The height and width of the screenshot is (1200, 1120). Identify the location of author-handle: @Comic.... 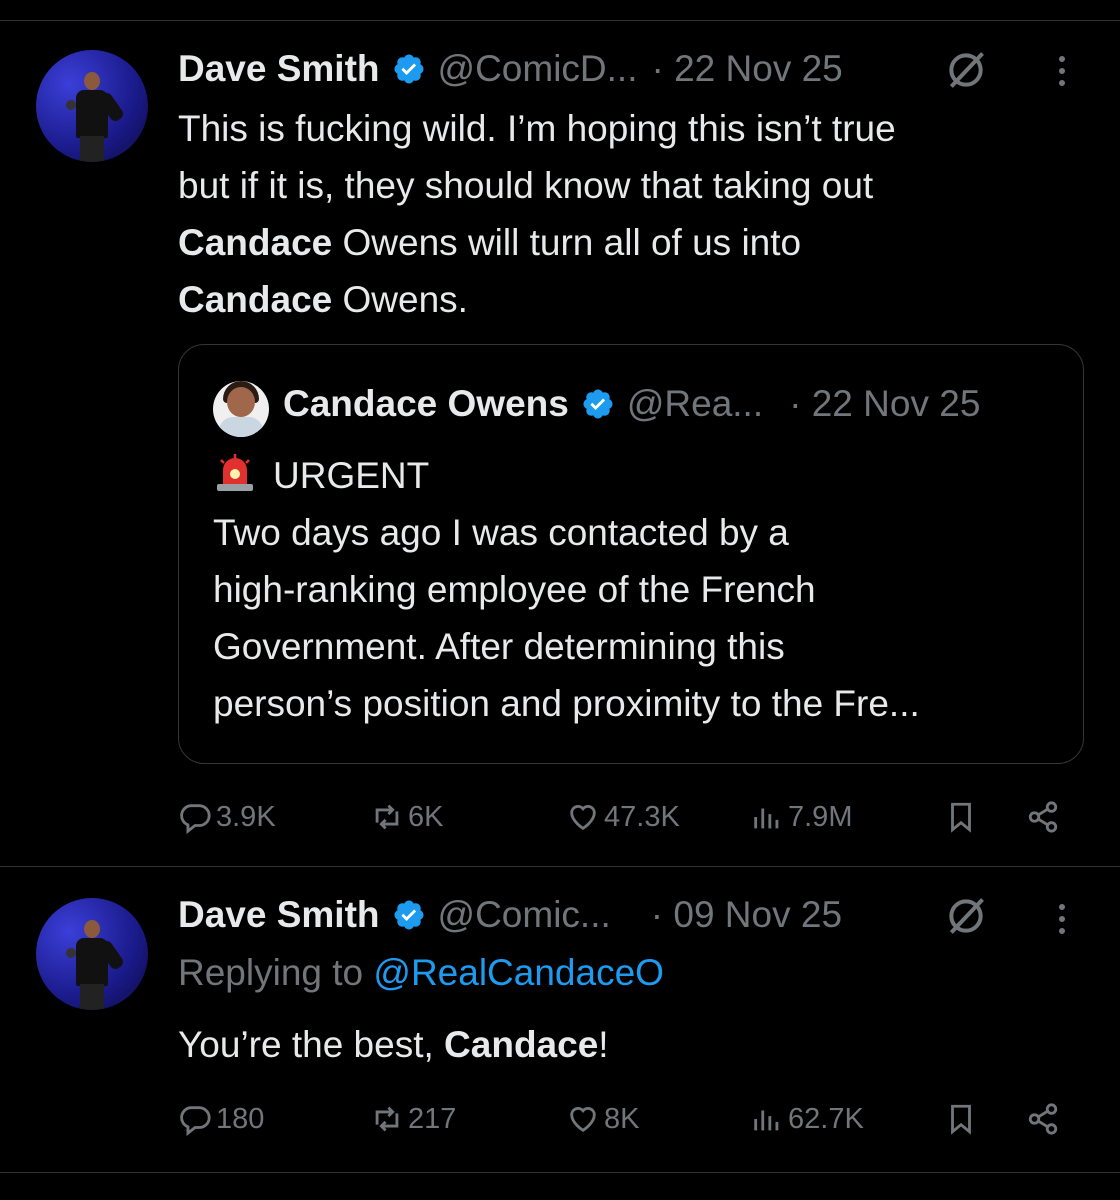
(524, 915).